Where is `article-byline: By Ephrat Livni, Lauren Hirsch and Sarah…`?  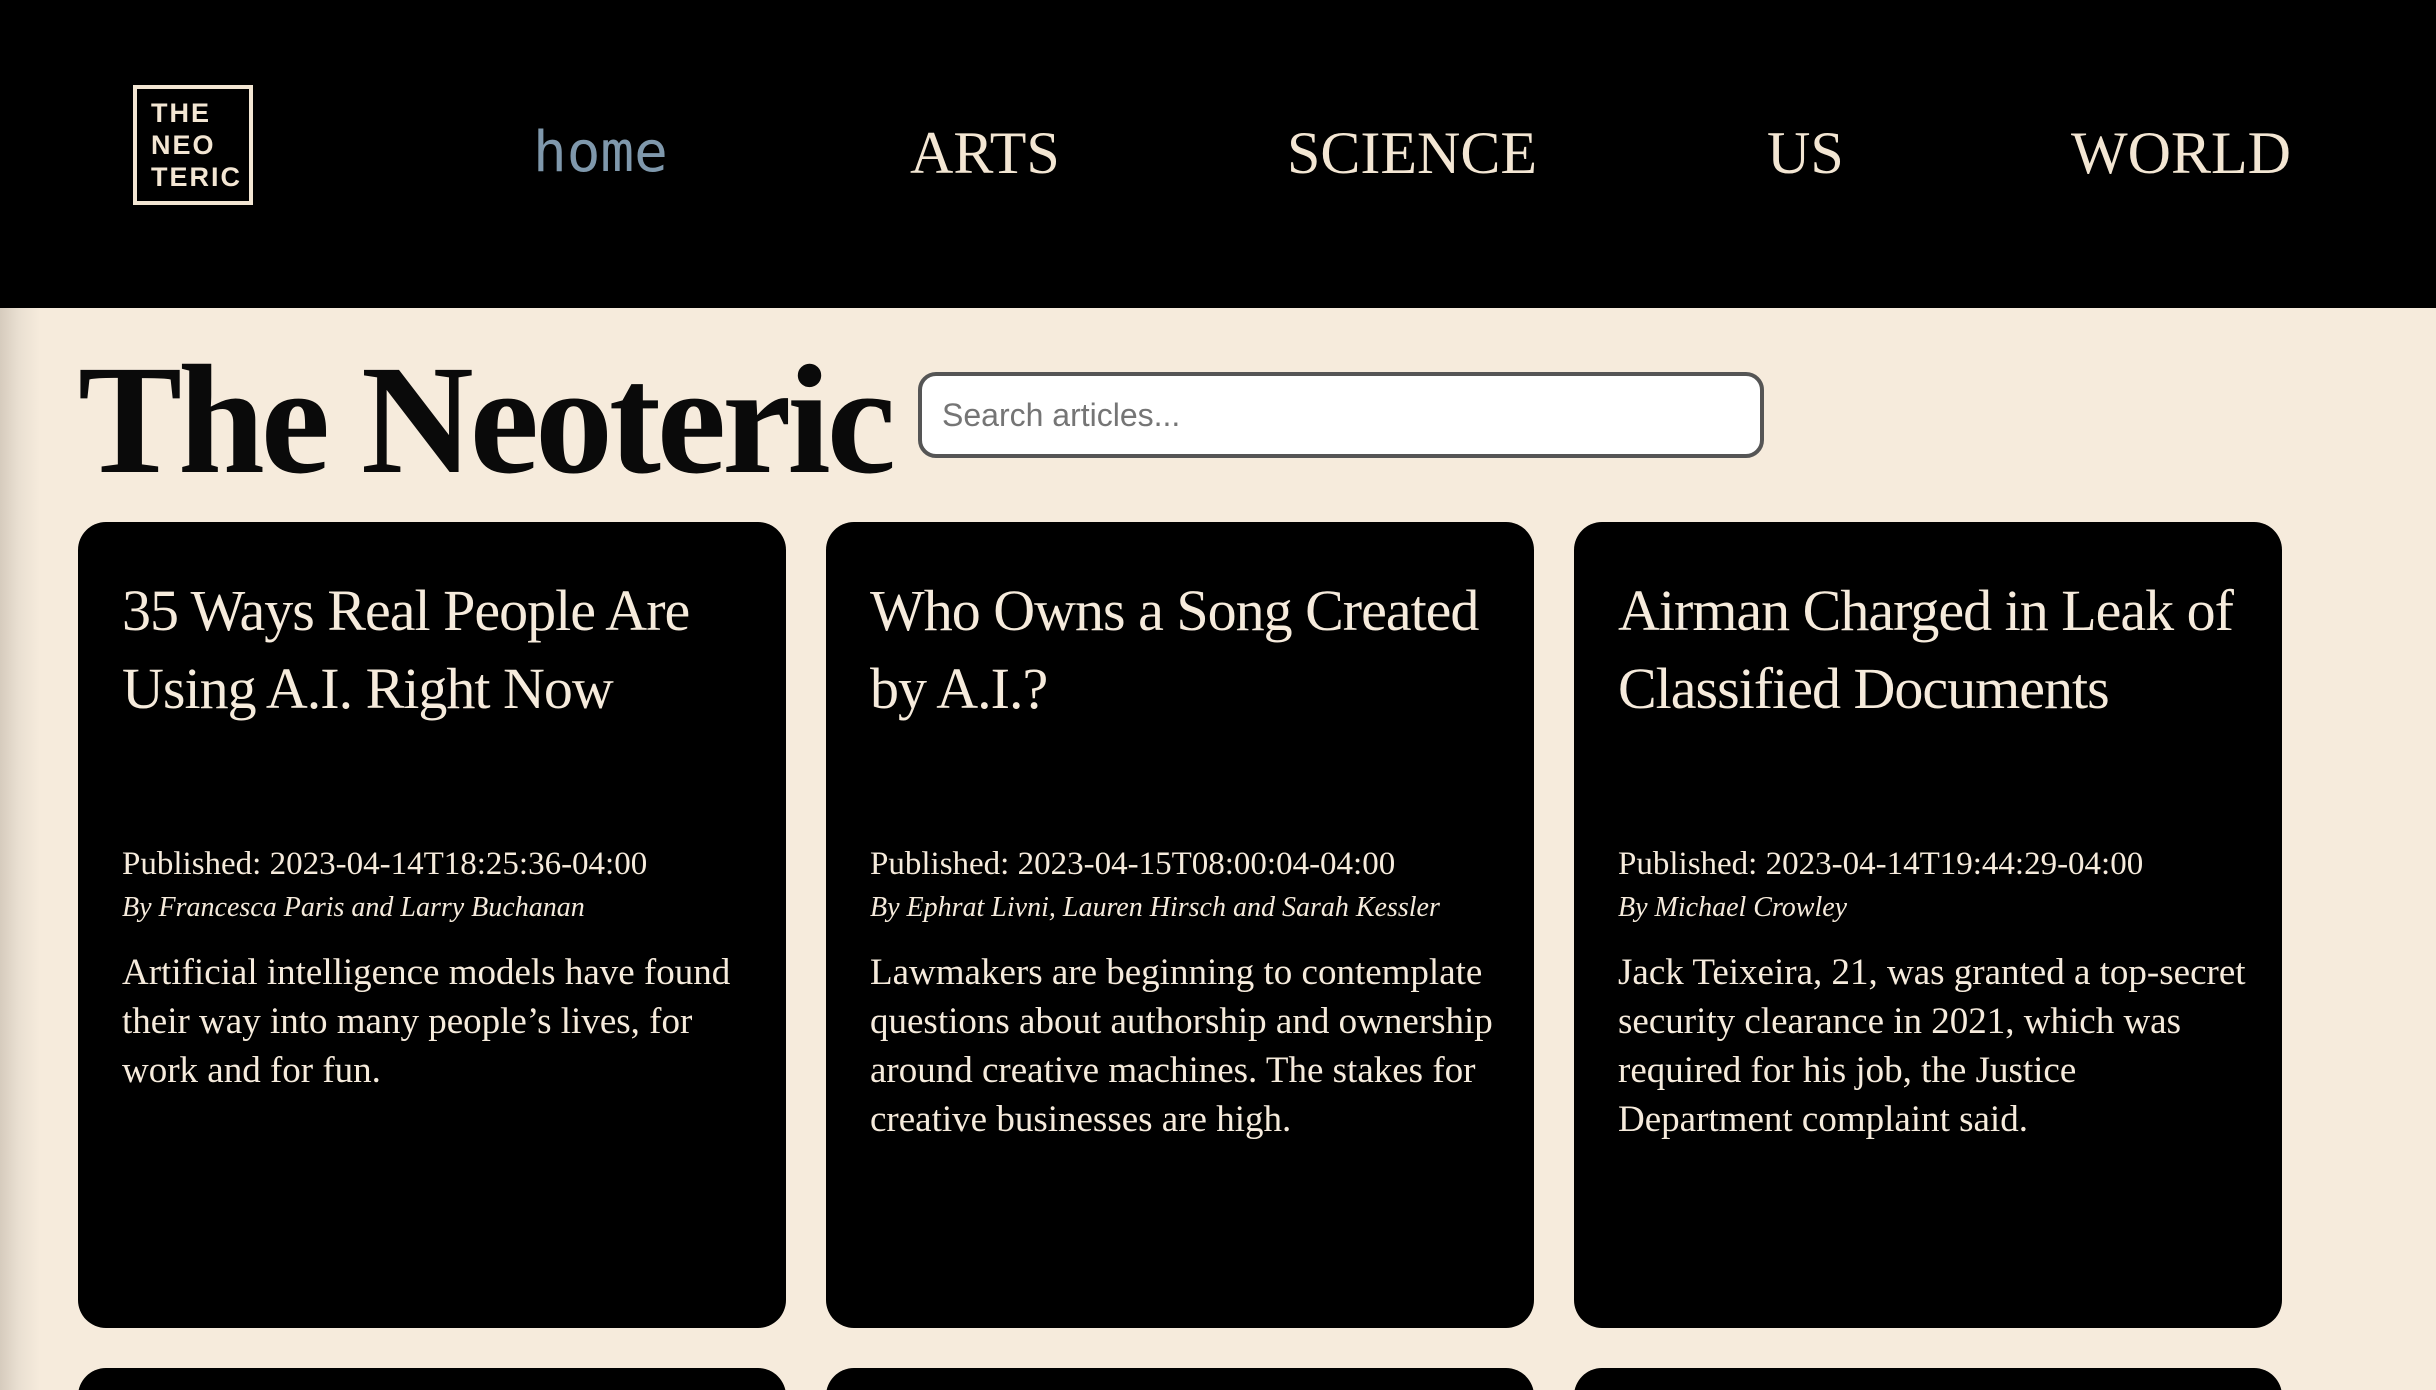
article-byline: By Ephrat Livni, Lauren Hirsch and Sarah… is located at coordinates (1155, 907).